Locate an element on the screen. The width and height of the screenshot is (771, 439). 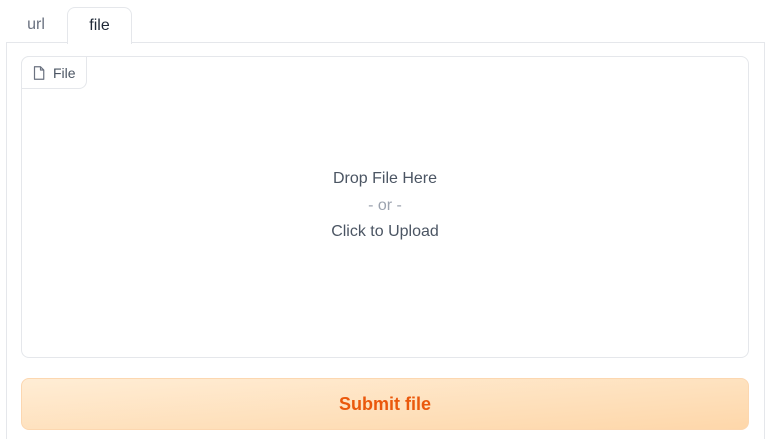
or-divider-text: - or - is located at coordinates (385, 205).